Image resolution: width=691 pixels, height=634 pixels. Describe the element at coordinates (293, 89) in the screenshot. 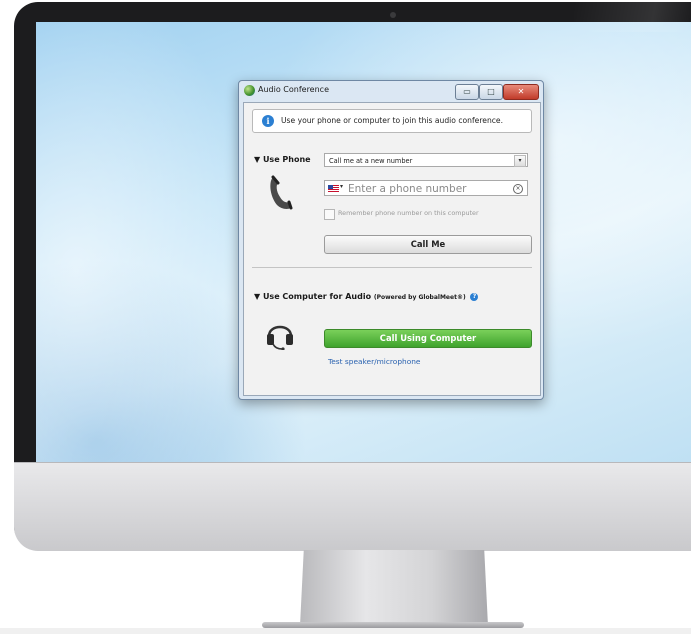

I see `window-title: Audio Conference` at that location.